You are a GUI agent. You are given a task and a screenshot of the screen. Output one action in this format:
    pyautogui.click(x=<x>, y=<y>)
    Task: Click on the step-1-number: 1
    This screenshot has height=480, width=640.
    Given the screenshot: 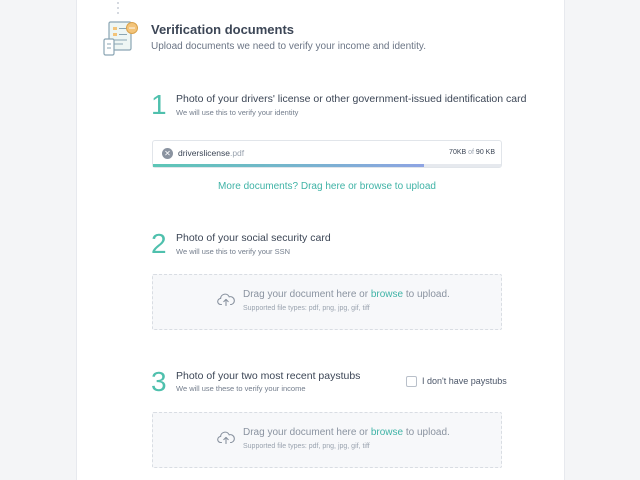 What is the action you would take?
    pyautogui.click(x=159, y=104)
    